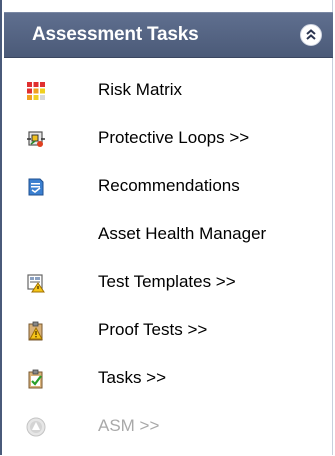 The width and height of the screenshot is (335, 456). I want to click on panel-title: Assessment Tasks, so click(115, 34).